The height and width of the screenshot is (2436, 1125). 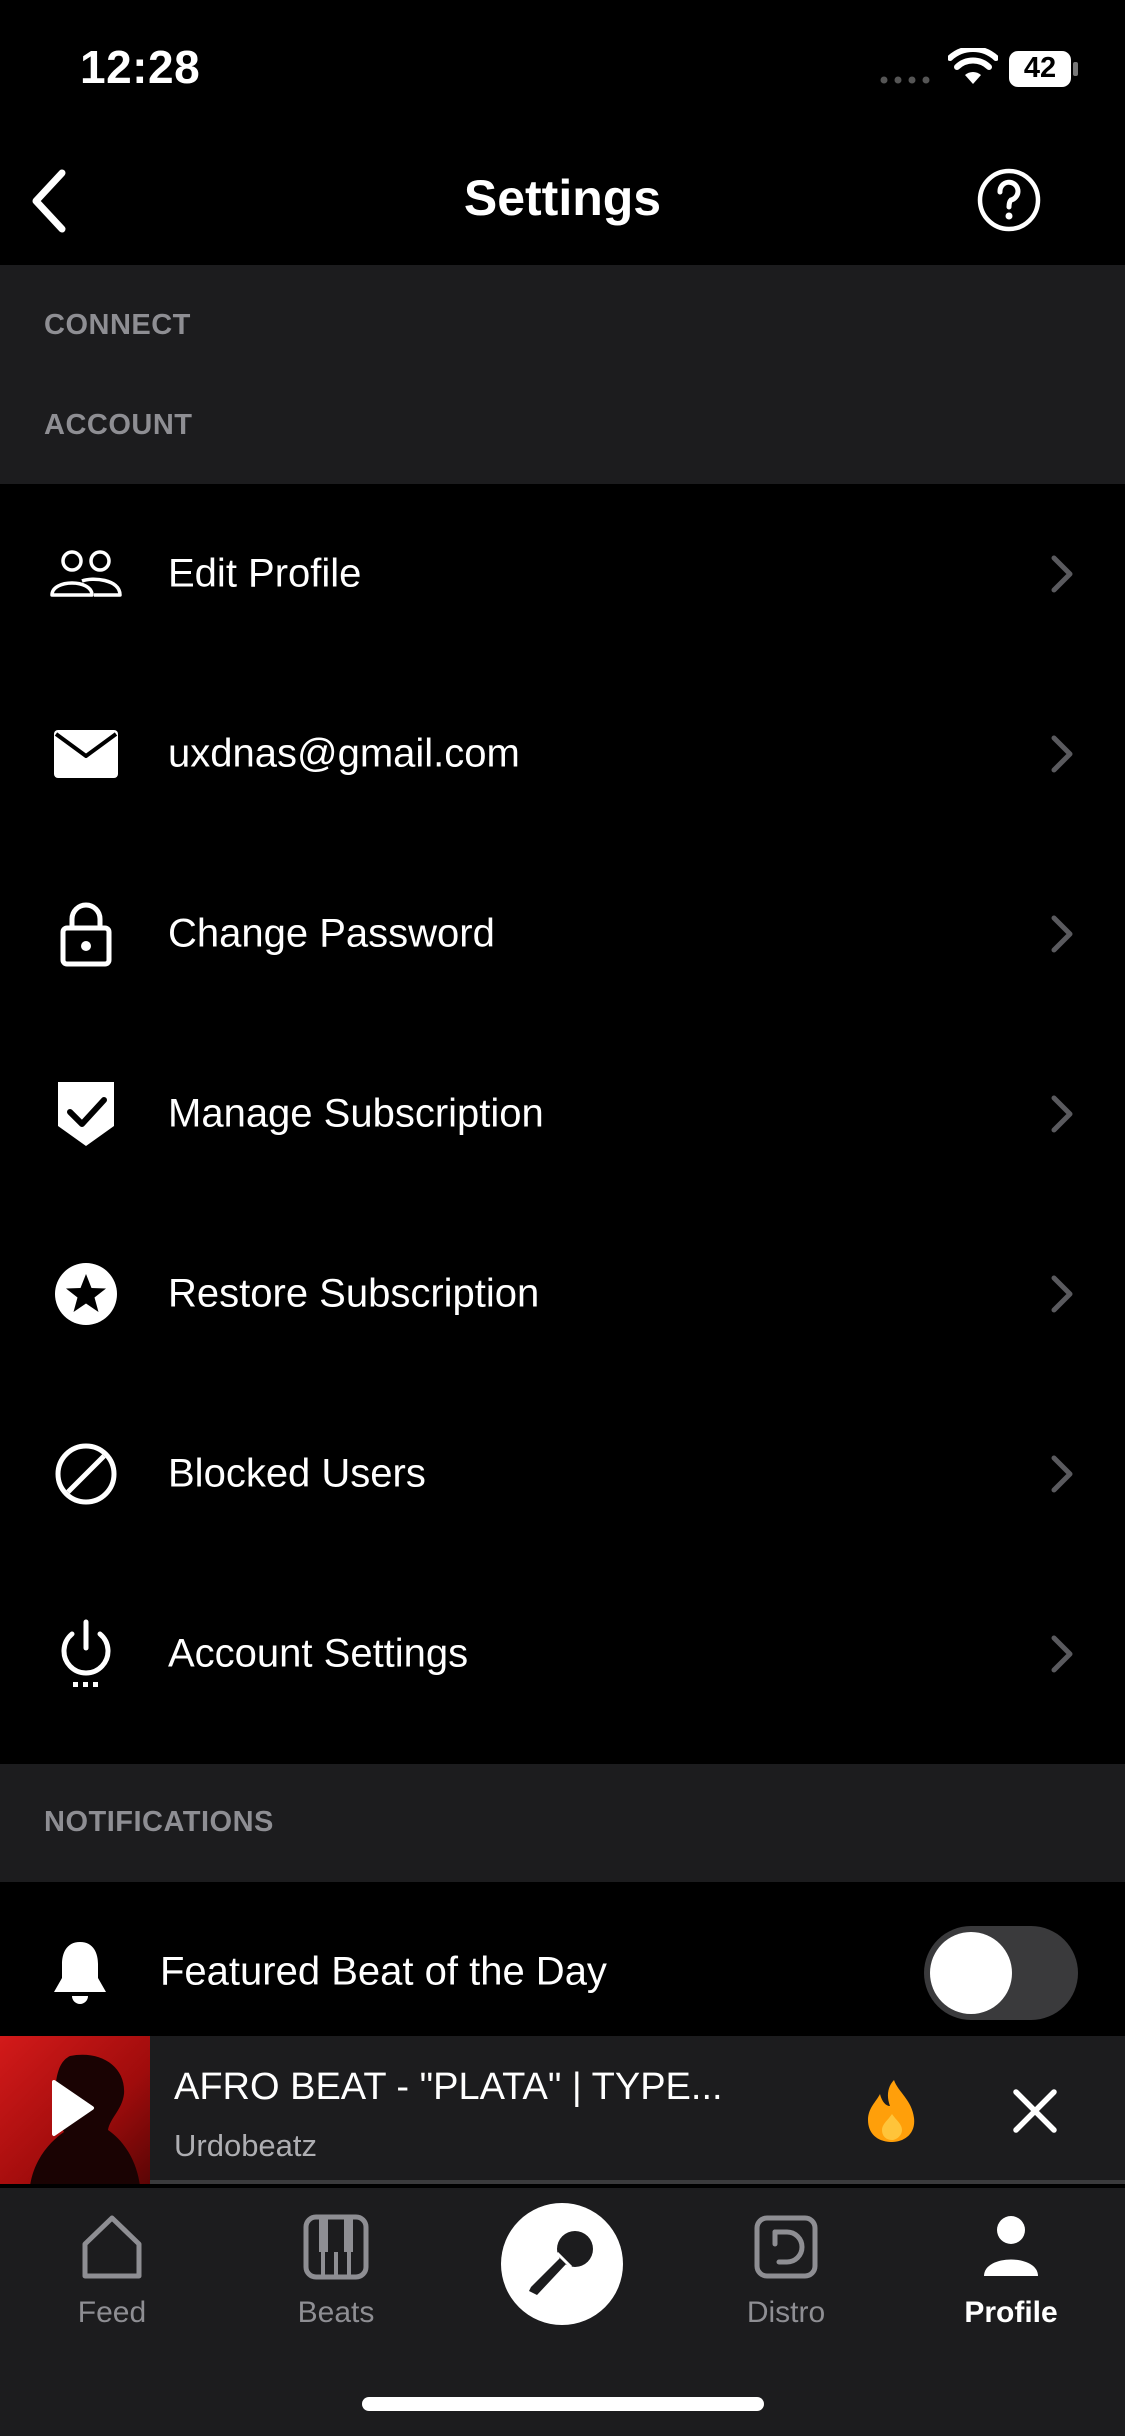 What do you see at coordinates (1011, 2246) in the screenshot?
I see `profile-icon` at bounding box center [1011, 2246].